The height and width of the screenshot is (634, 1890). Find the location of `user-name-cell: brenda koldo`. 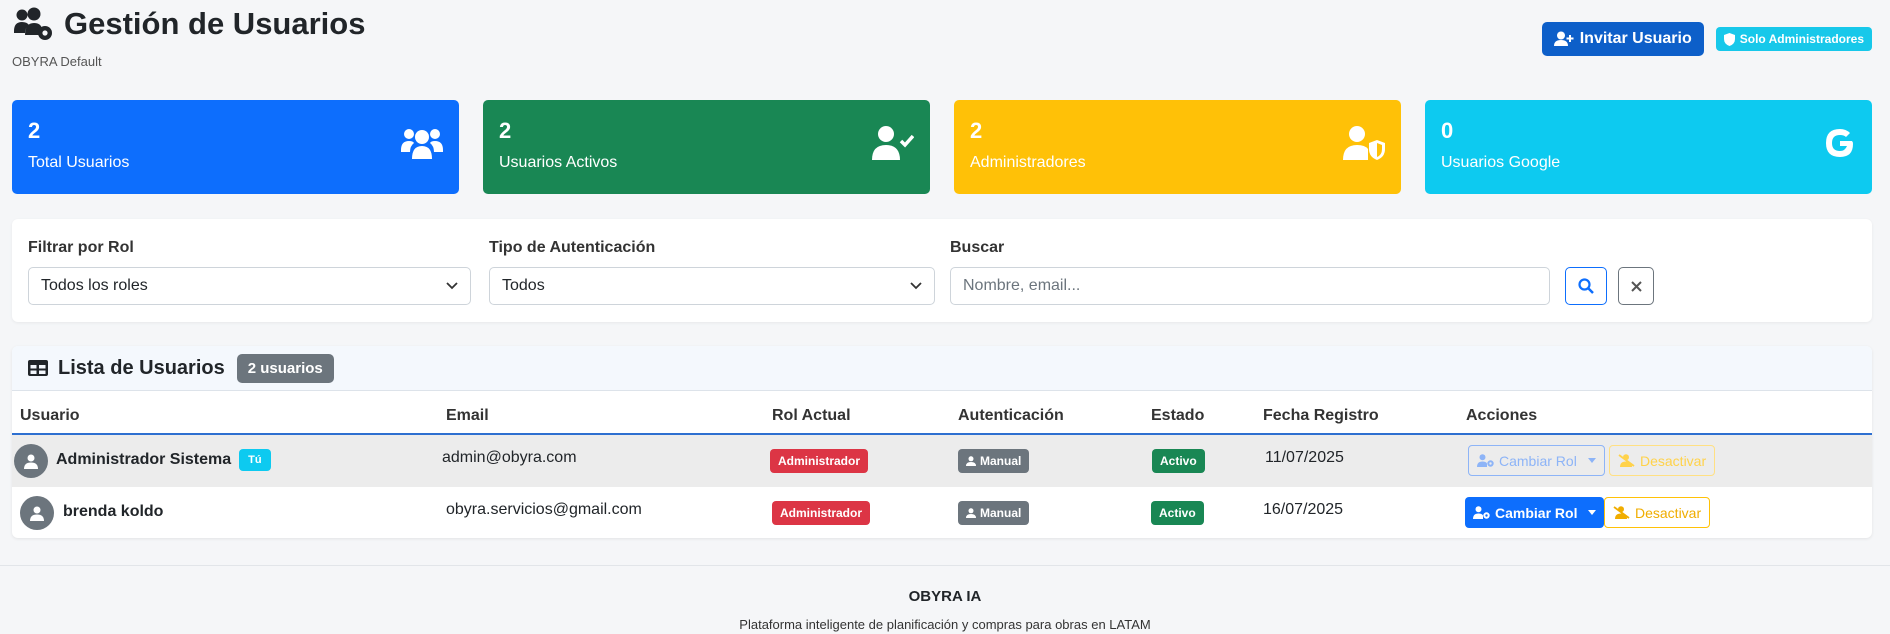

user-name-cell: brenda koldo is located at coordinates (113, 512).